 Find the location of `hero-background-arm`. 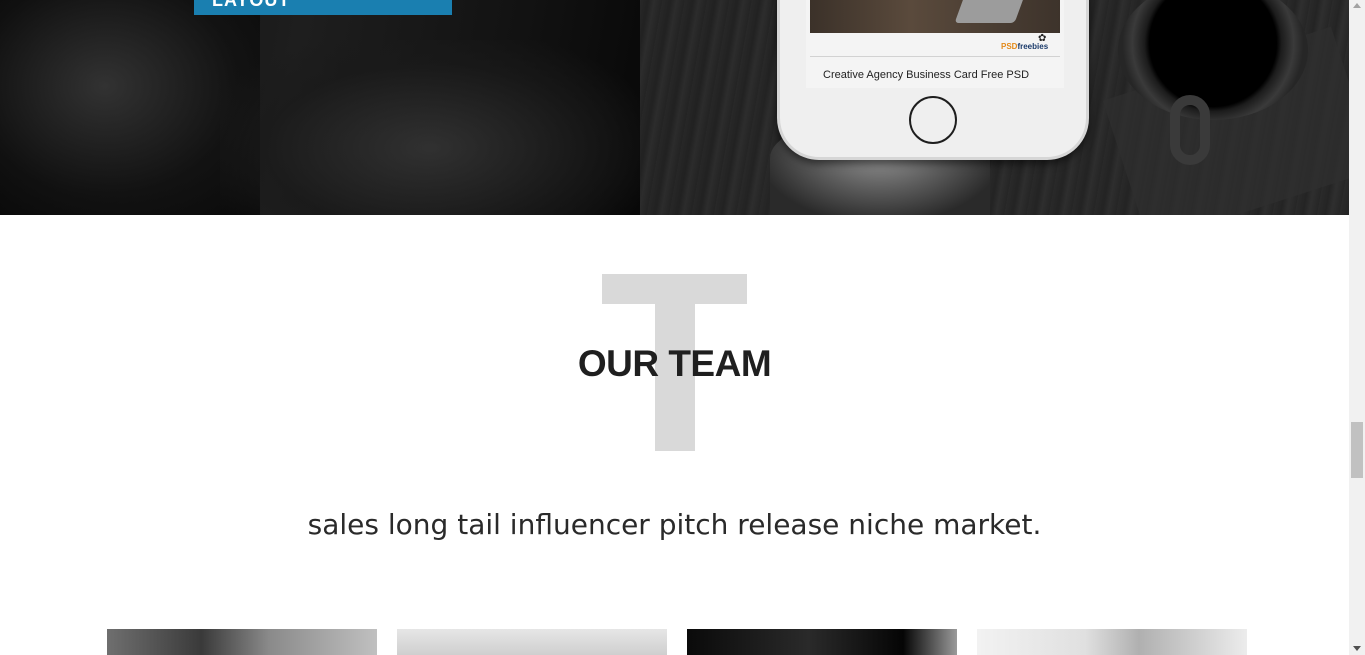

hero-background-arm is located at coordinates (430, 127).